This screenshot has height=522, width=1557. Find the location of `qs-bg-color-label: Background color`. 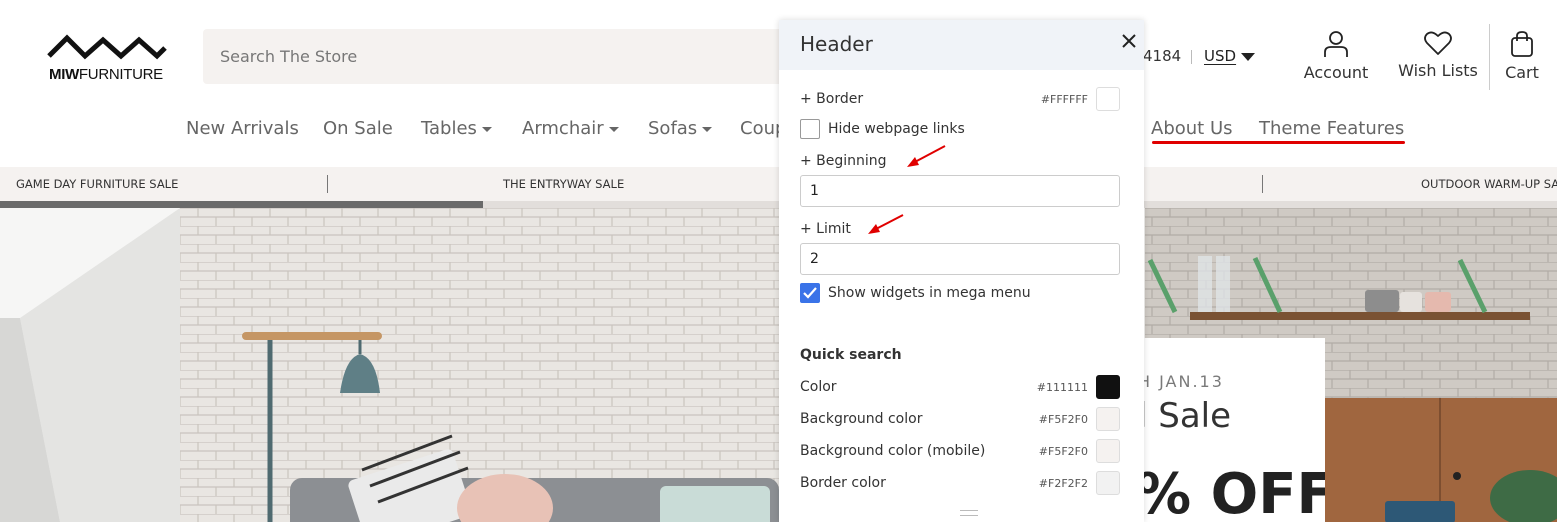

qs-bg-color-label: Background color is located at coordinates (861, 419).